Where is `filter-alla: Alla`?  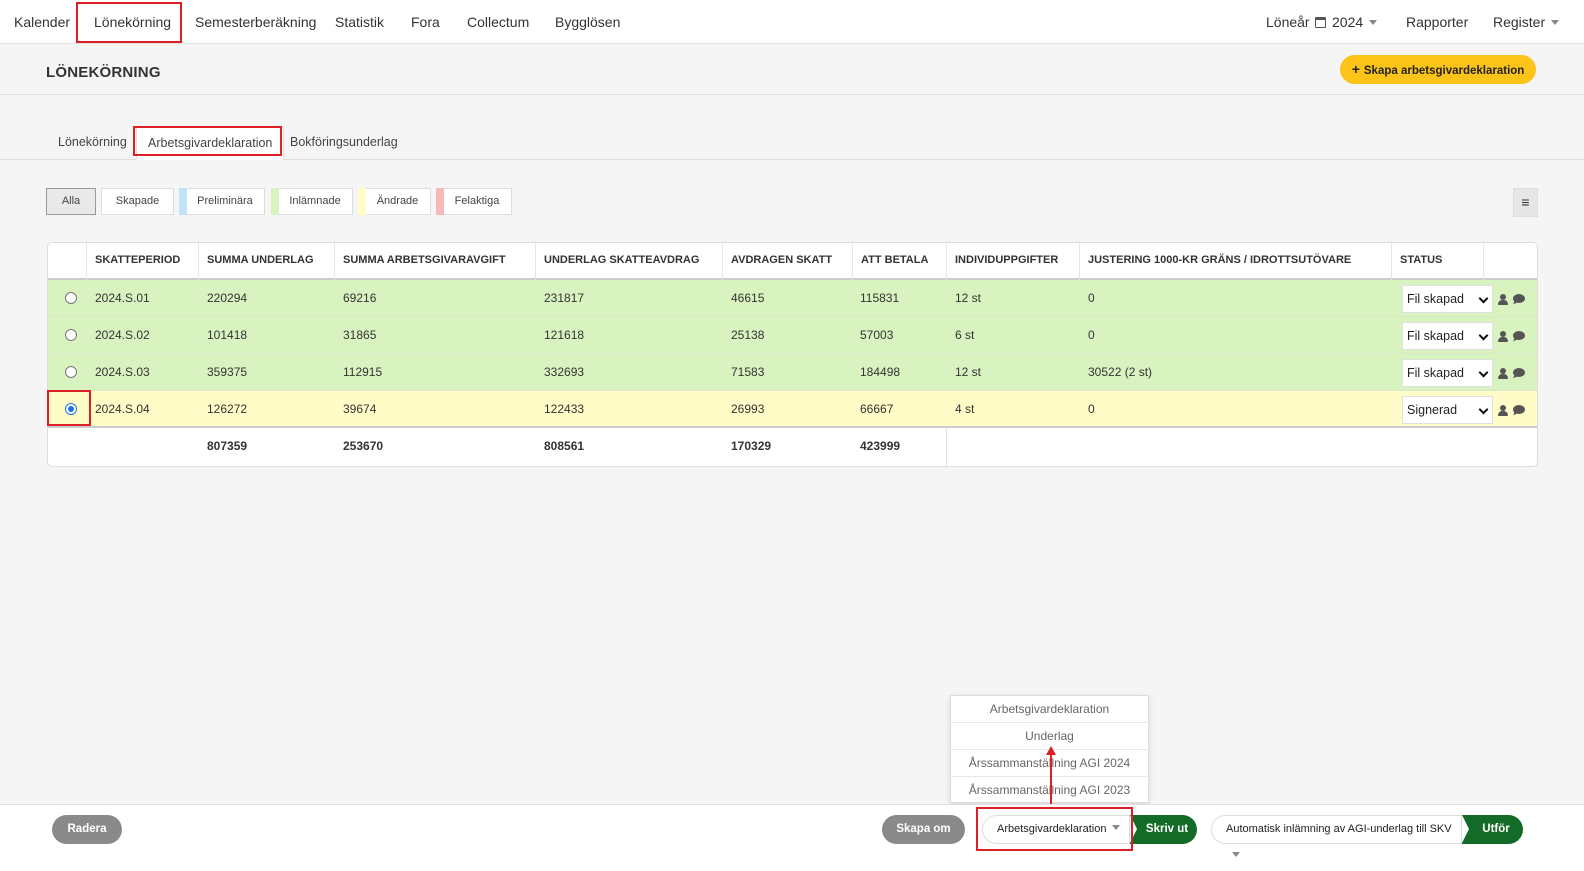
filter-alla: Alla is located at coordinates (71, 201).